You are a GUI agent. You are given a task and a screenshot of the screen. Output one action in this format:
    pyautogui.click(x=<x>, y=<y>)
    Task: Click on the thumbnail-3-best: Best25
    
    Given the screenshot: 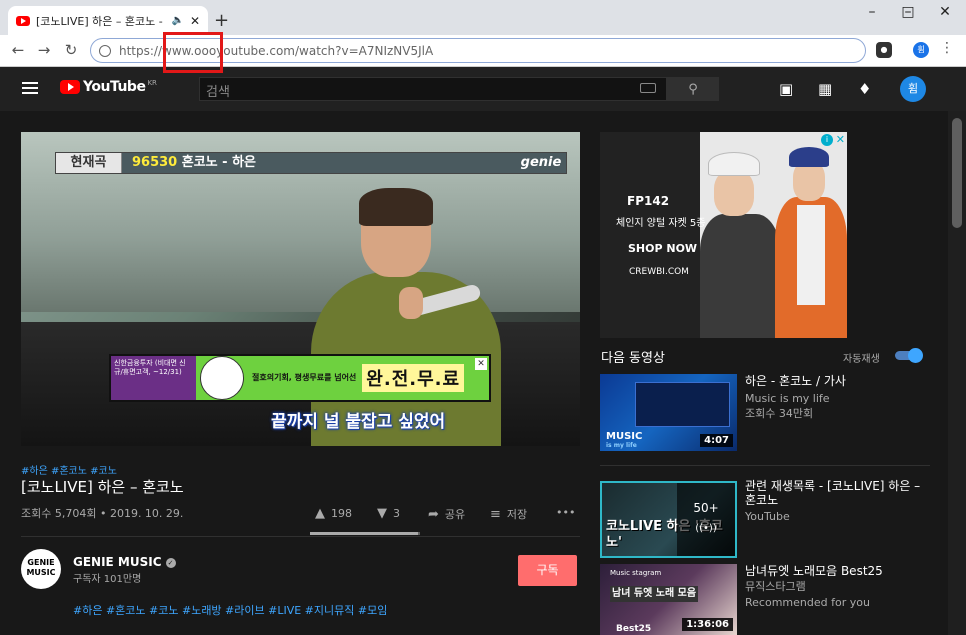 What is the action you would take?
    pyautogui.click(x=634, y=629)
    